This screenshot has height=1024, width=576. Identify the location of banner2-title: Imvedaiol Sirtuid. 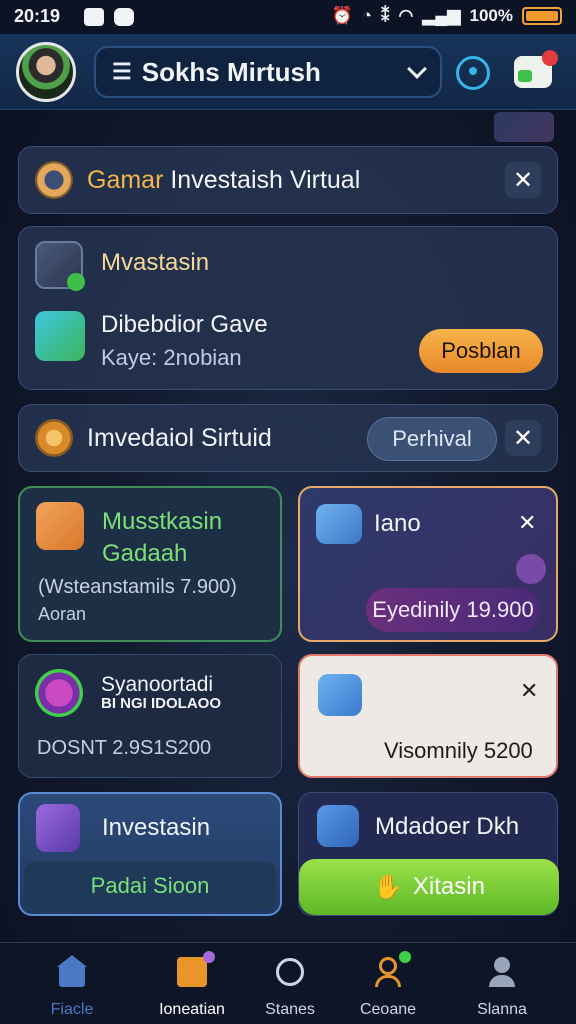
(179, 437).